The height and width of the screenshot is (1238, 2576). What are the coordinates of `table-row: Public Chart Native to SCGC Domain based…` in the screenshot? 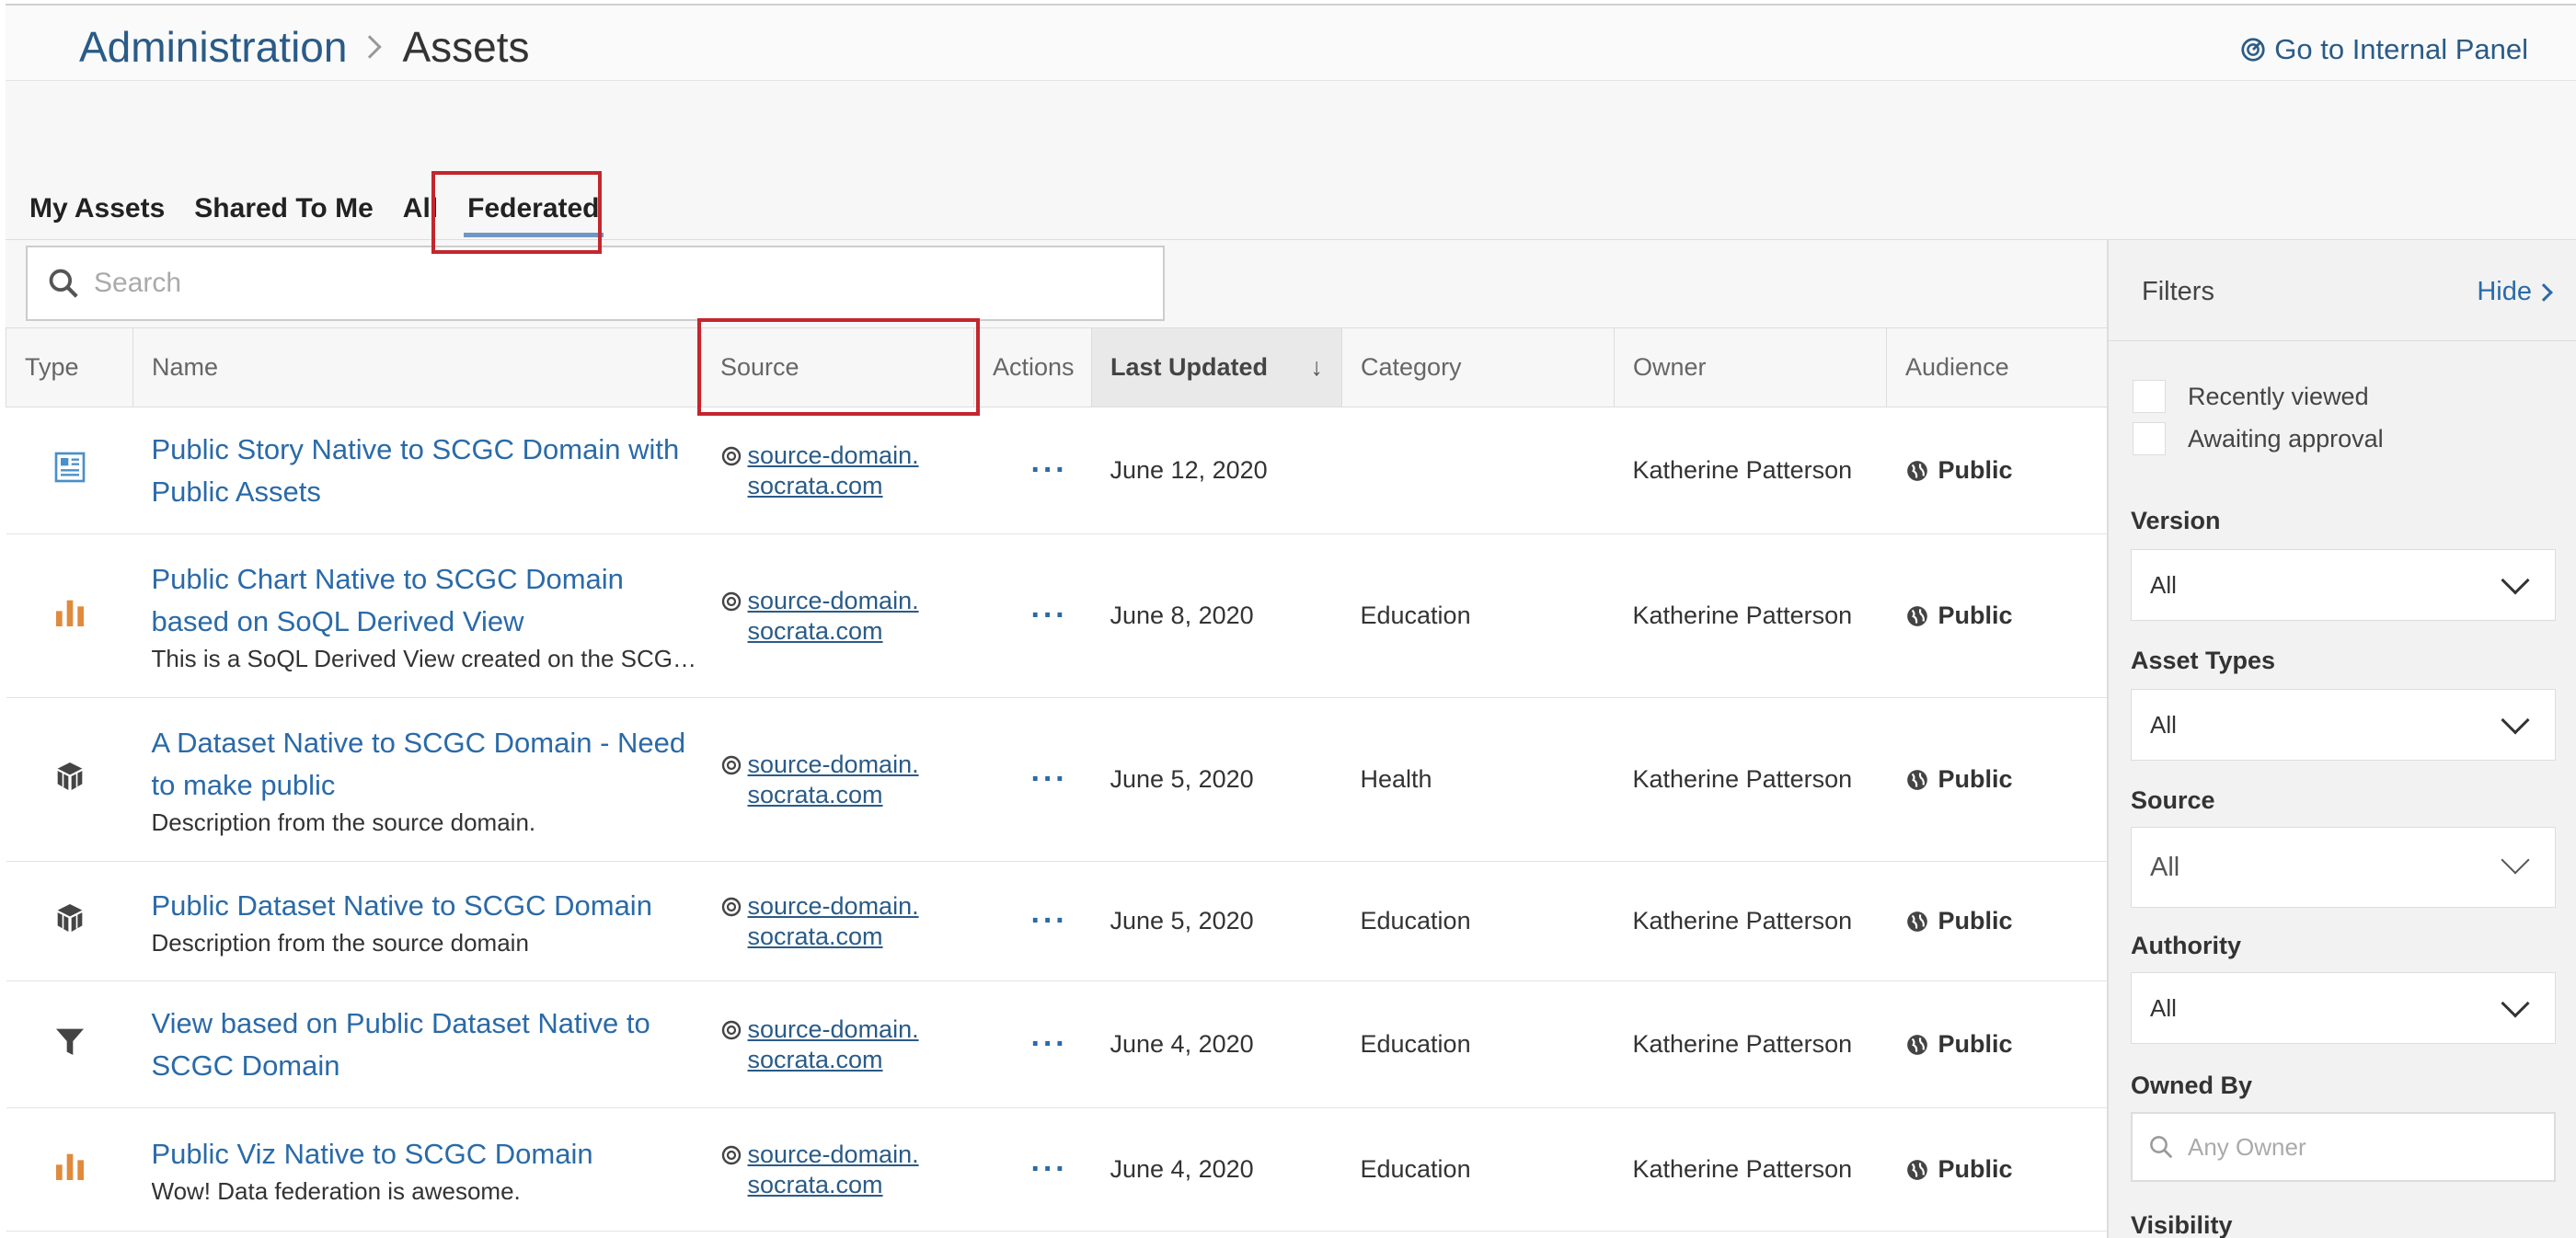 It's located at (1057, 615).